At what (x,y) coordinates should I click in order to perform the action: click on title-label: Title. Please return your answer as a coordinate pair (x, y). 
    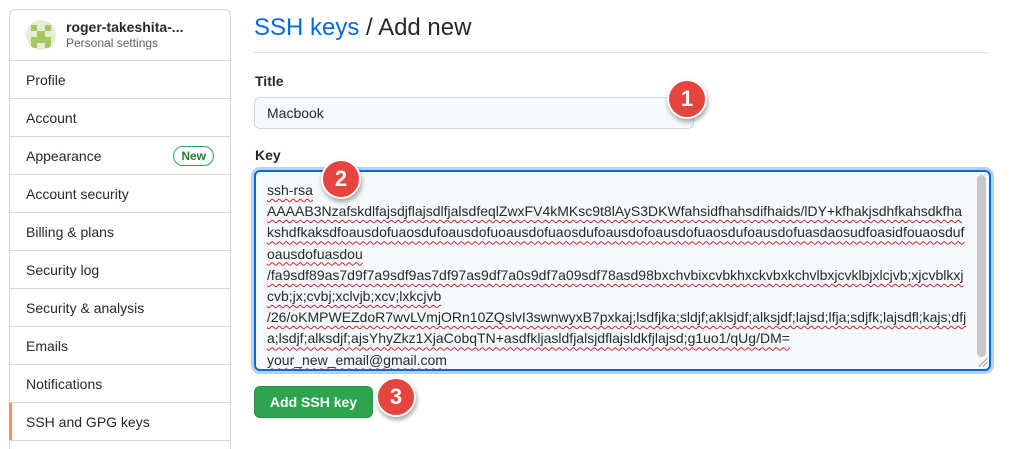
    Looking at the image, I should click on (269, 81).